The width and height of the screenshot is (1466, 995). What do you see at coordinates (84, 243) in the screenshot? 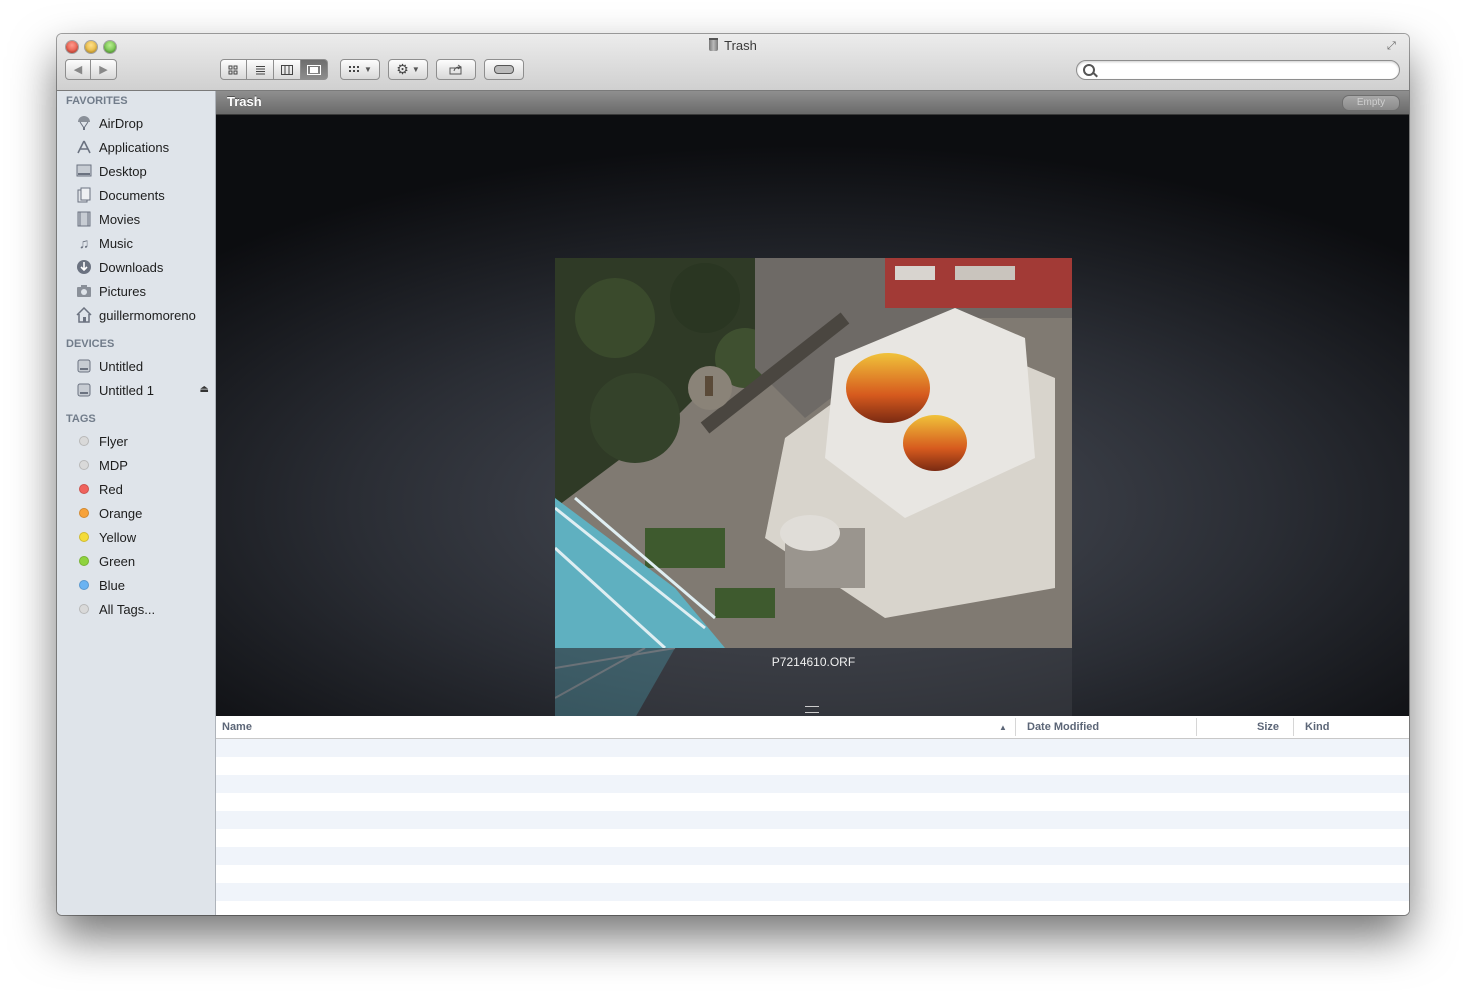
I see `music-icon: ♫` at bounding box center [84, 243].